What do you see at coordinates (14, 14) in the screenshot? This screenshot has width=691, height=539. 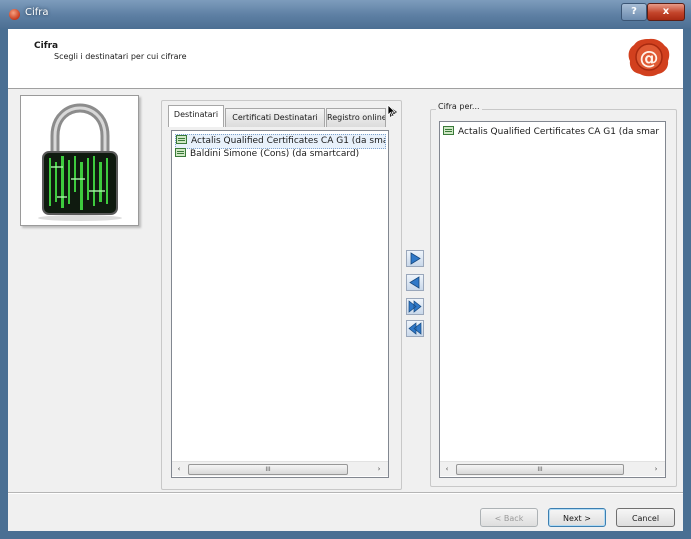 I see `app-seal-icon` at bounding box center [14, 14].